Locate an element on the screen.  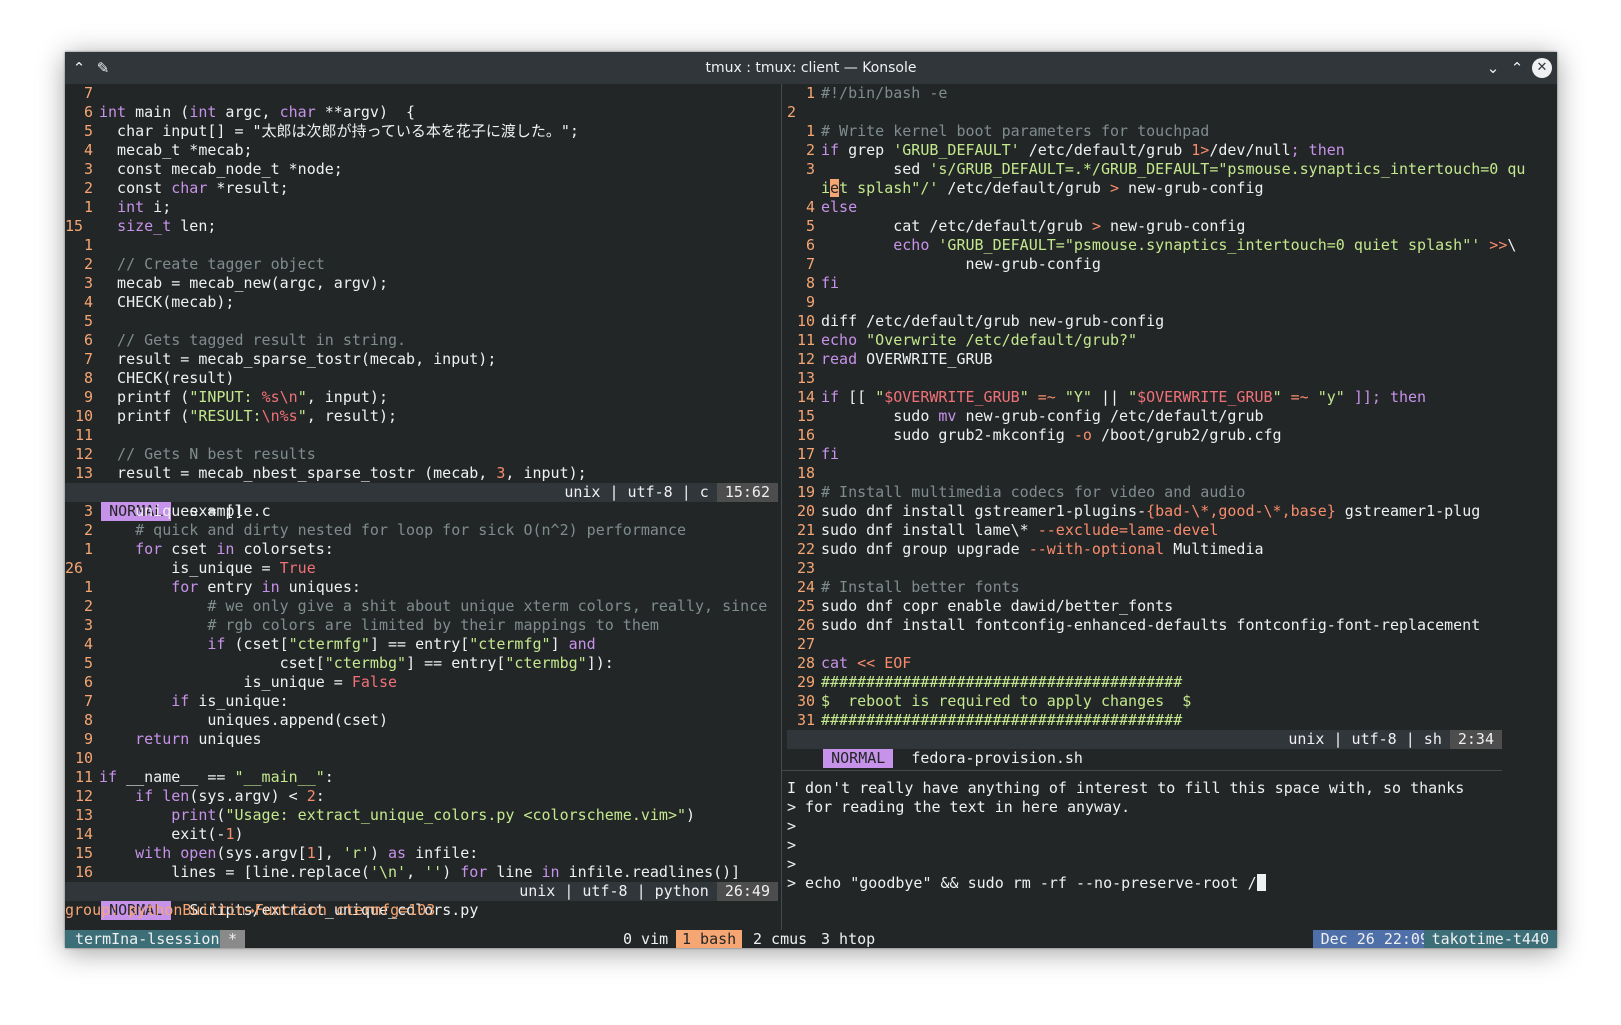
pane-divider-vertical is located at coordinates (781, 507).